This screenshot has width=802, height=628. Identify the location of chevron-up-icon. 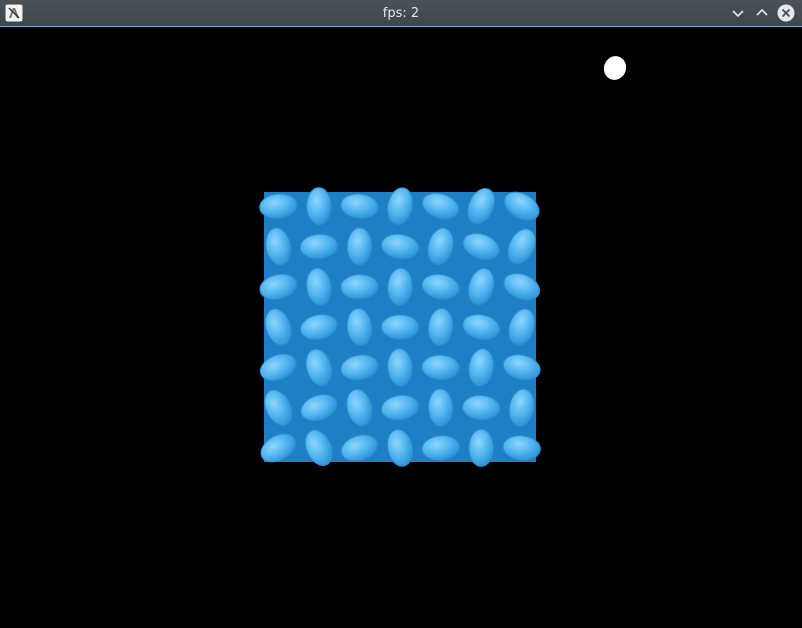
(762, 12).